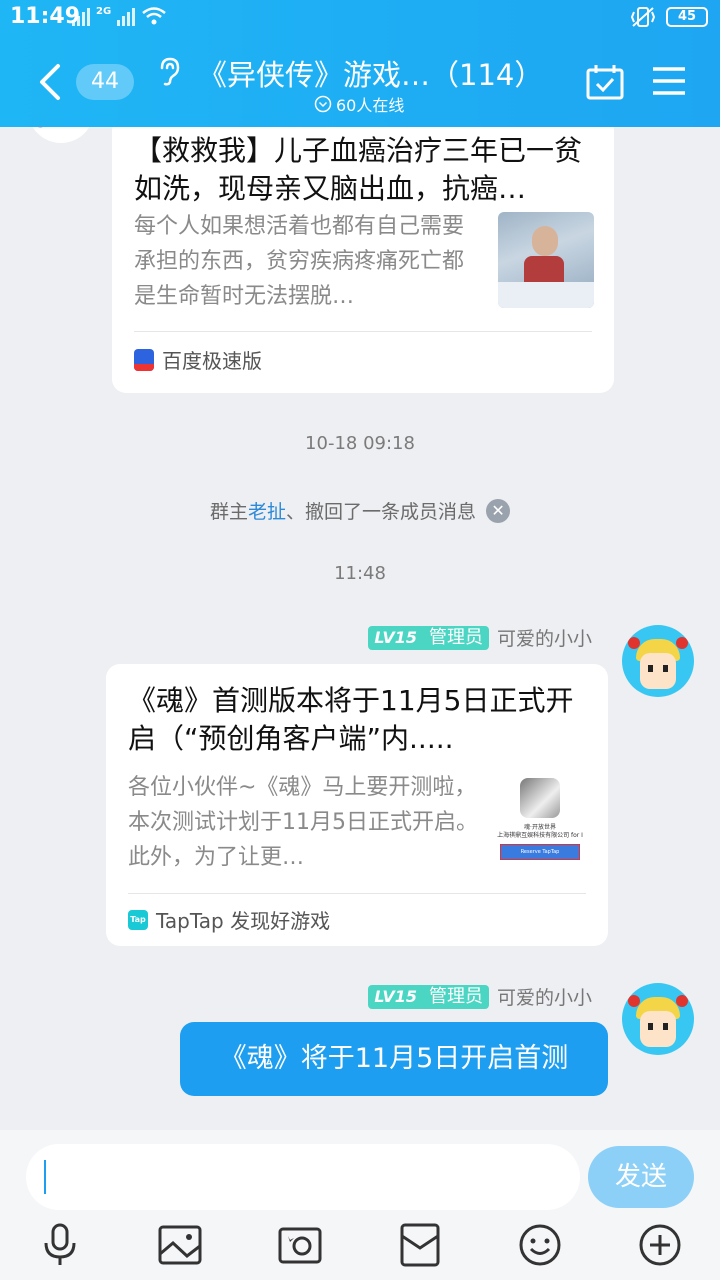  I want to click on red-packet-icon, so click(420, 1245).